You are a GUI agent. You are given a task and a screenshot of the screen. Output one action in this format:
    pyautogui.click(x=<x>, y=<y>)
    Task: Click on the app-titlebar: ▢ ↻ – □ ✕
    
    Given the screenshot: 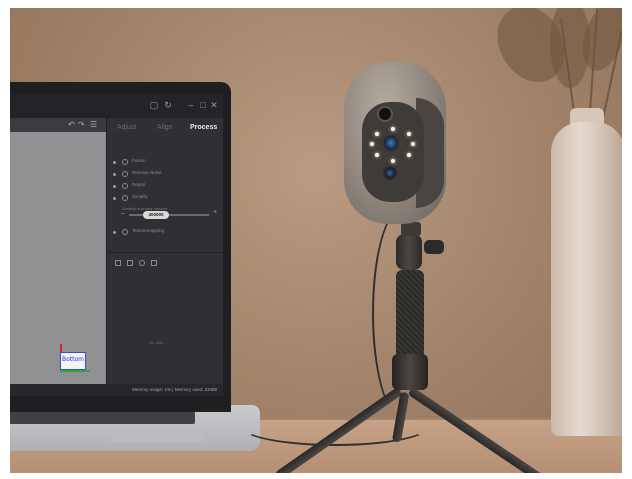 What is the action you would take?
    pyautogui.click(x=116, y=106)
    